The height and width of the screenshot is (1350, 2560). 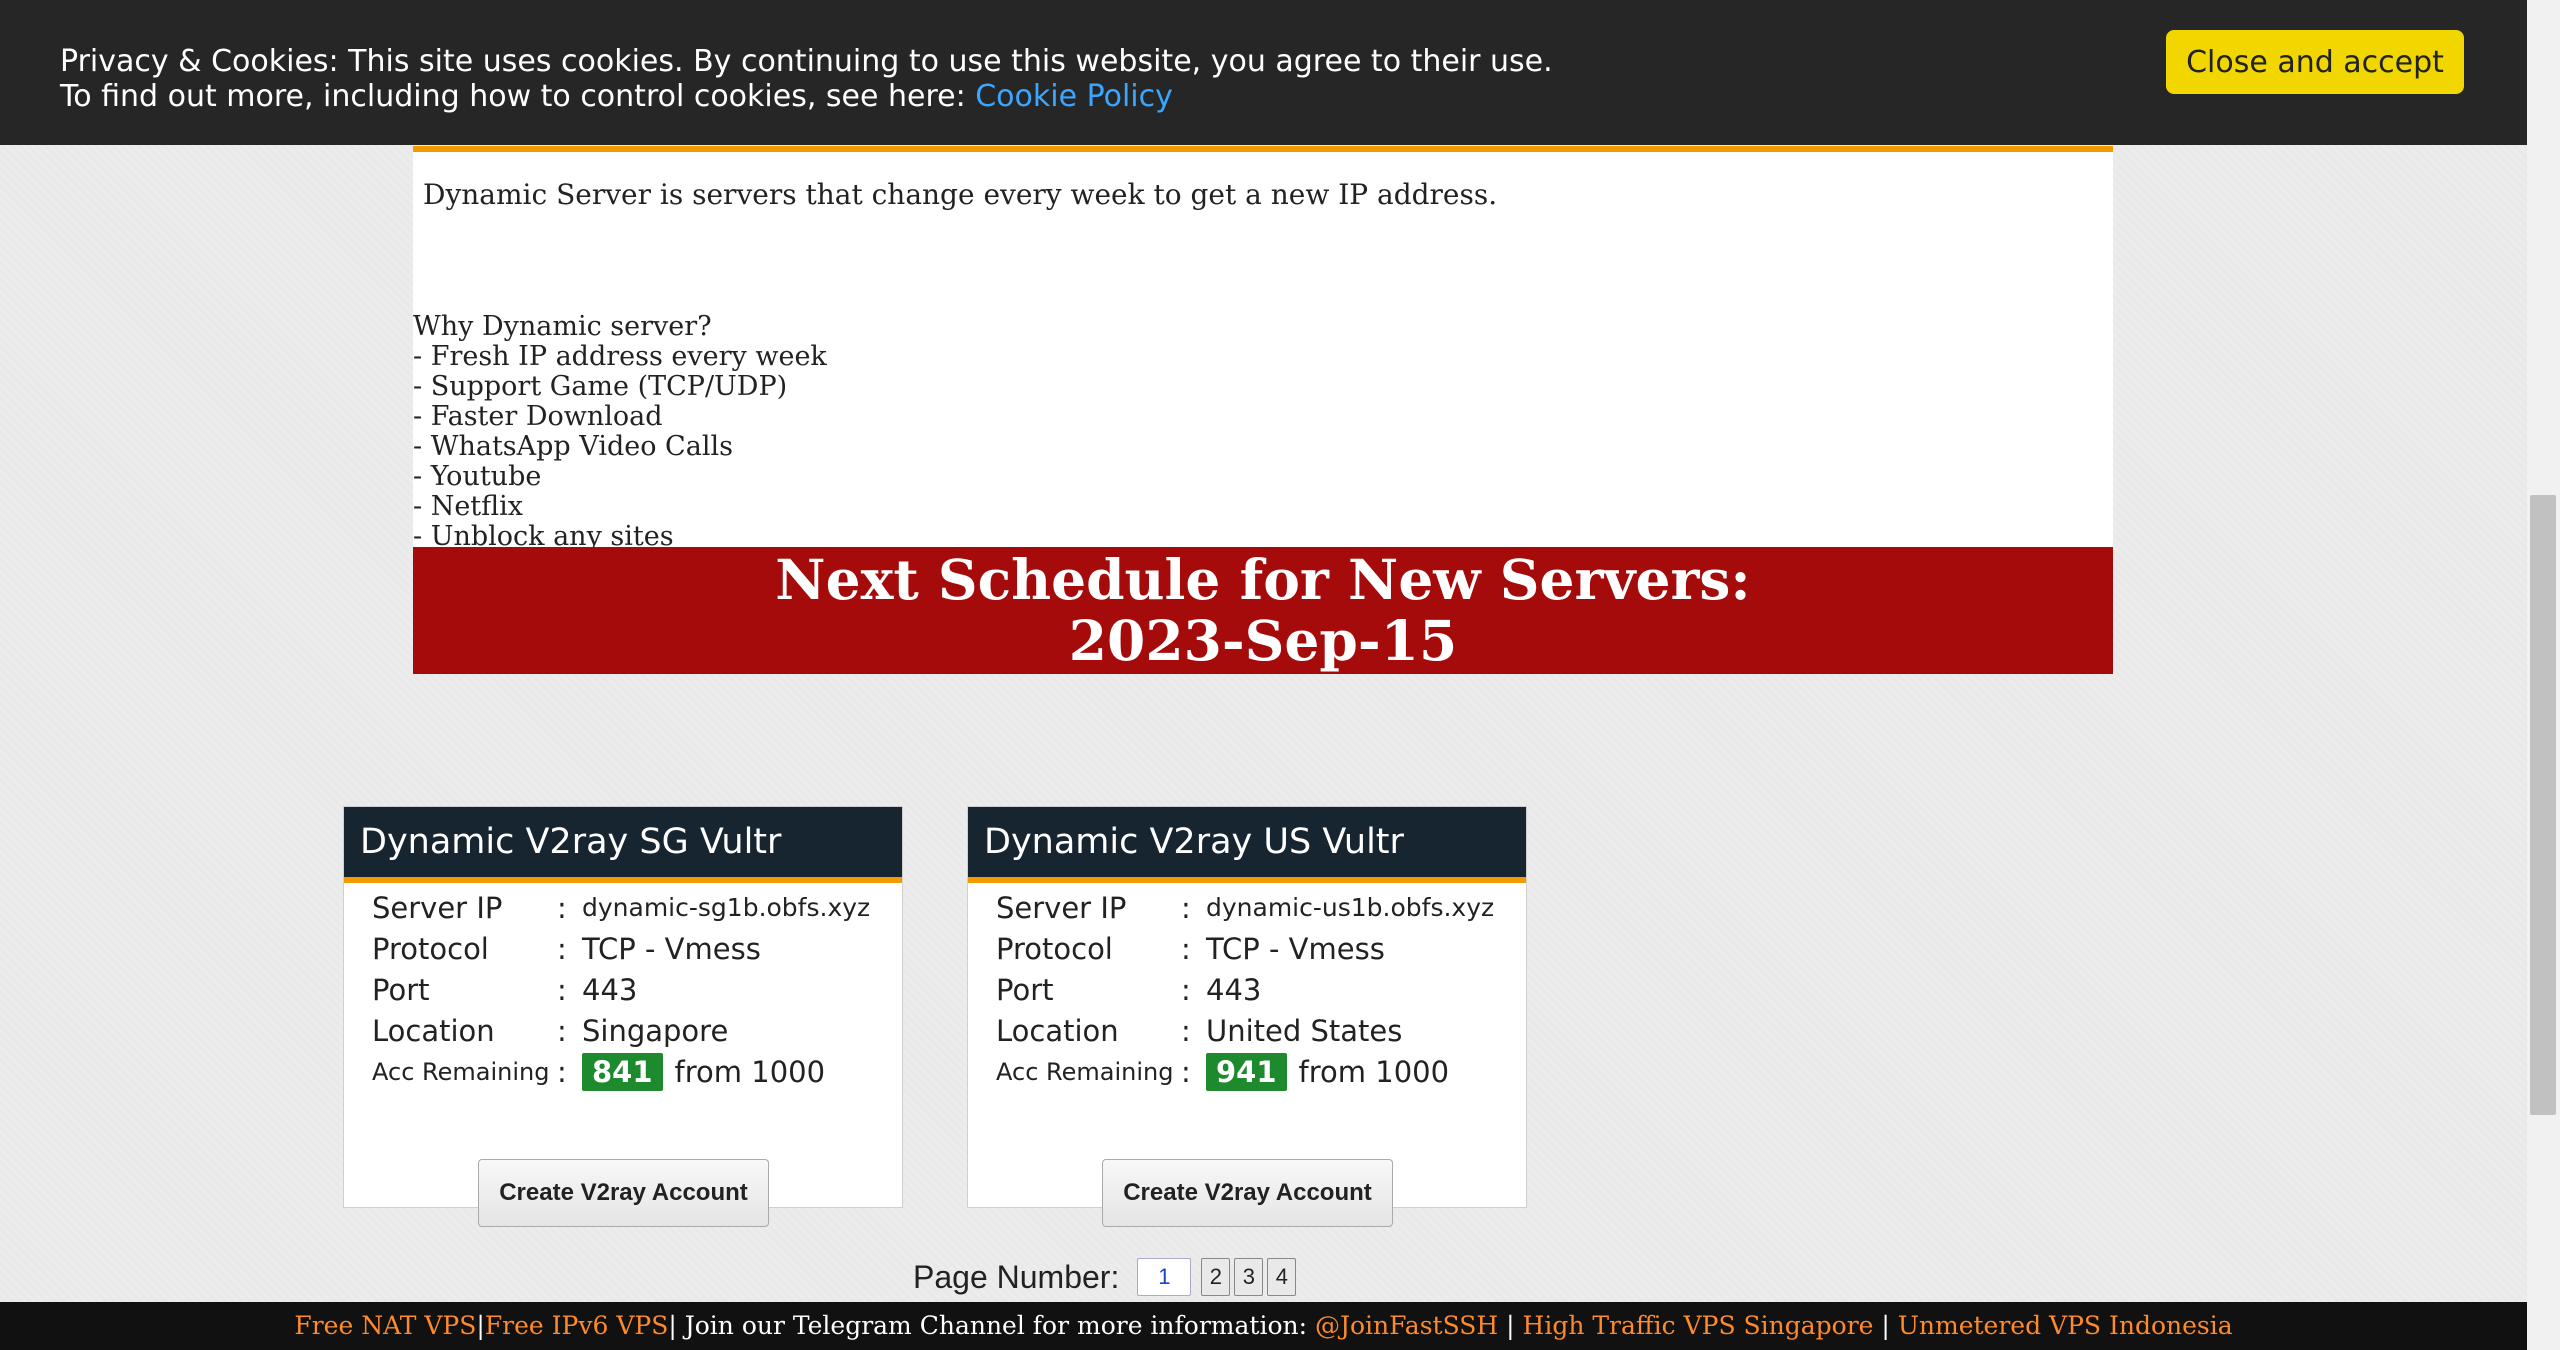 I want to click on server-ip-value: dynamic-sg1b.obfs.xyz, so click(x=726, y=907).